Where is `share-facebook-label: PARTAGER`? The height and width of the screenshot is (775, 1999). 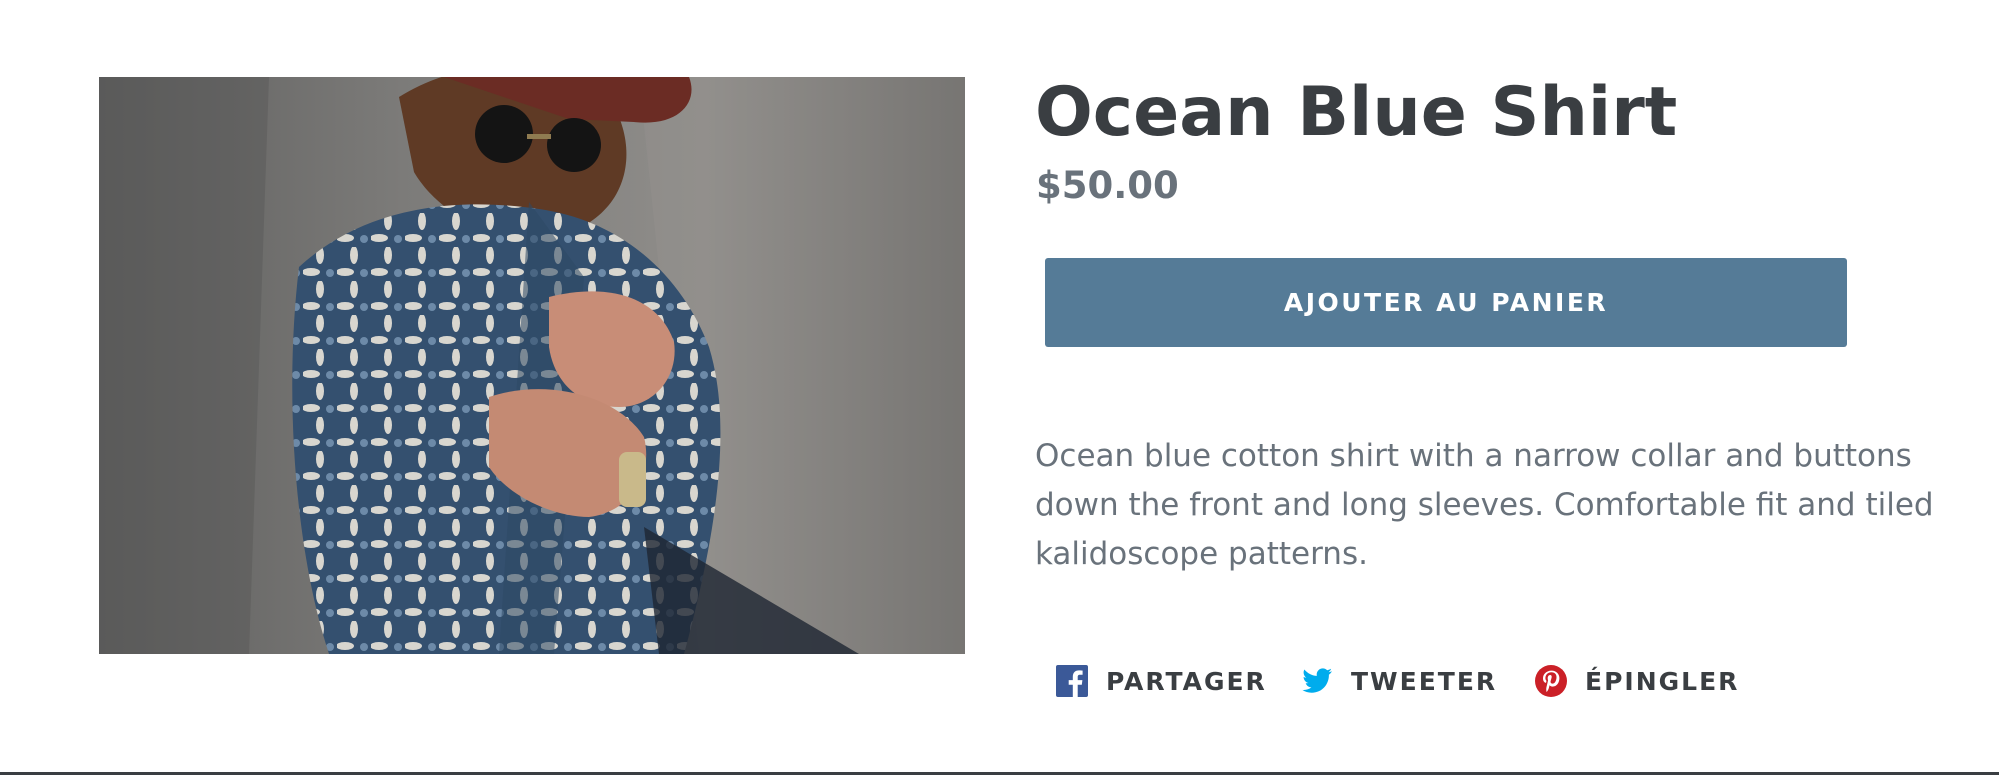 share-facebook-label: PARTAGER is located at coordinates (1186, 681).